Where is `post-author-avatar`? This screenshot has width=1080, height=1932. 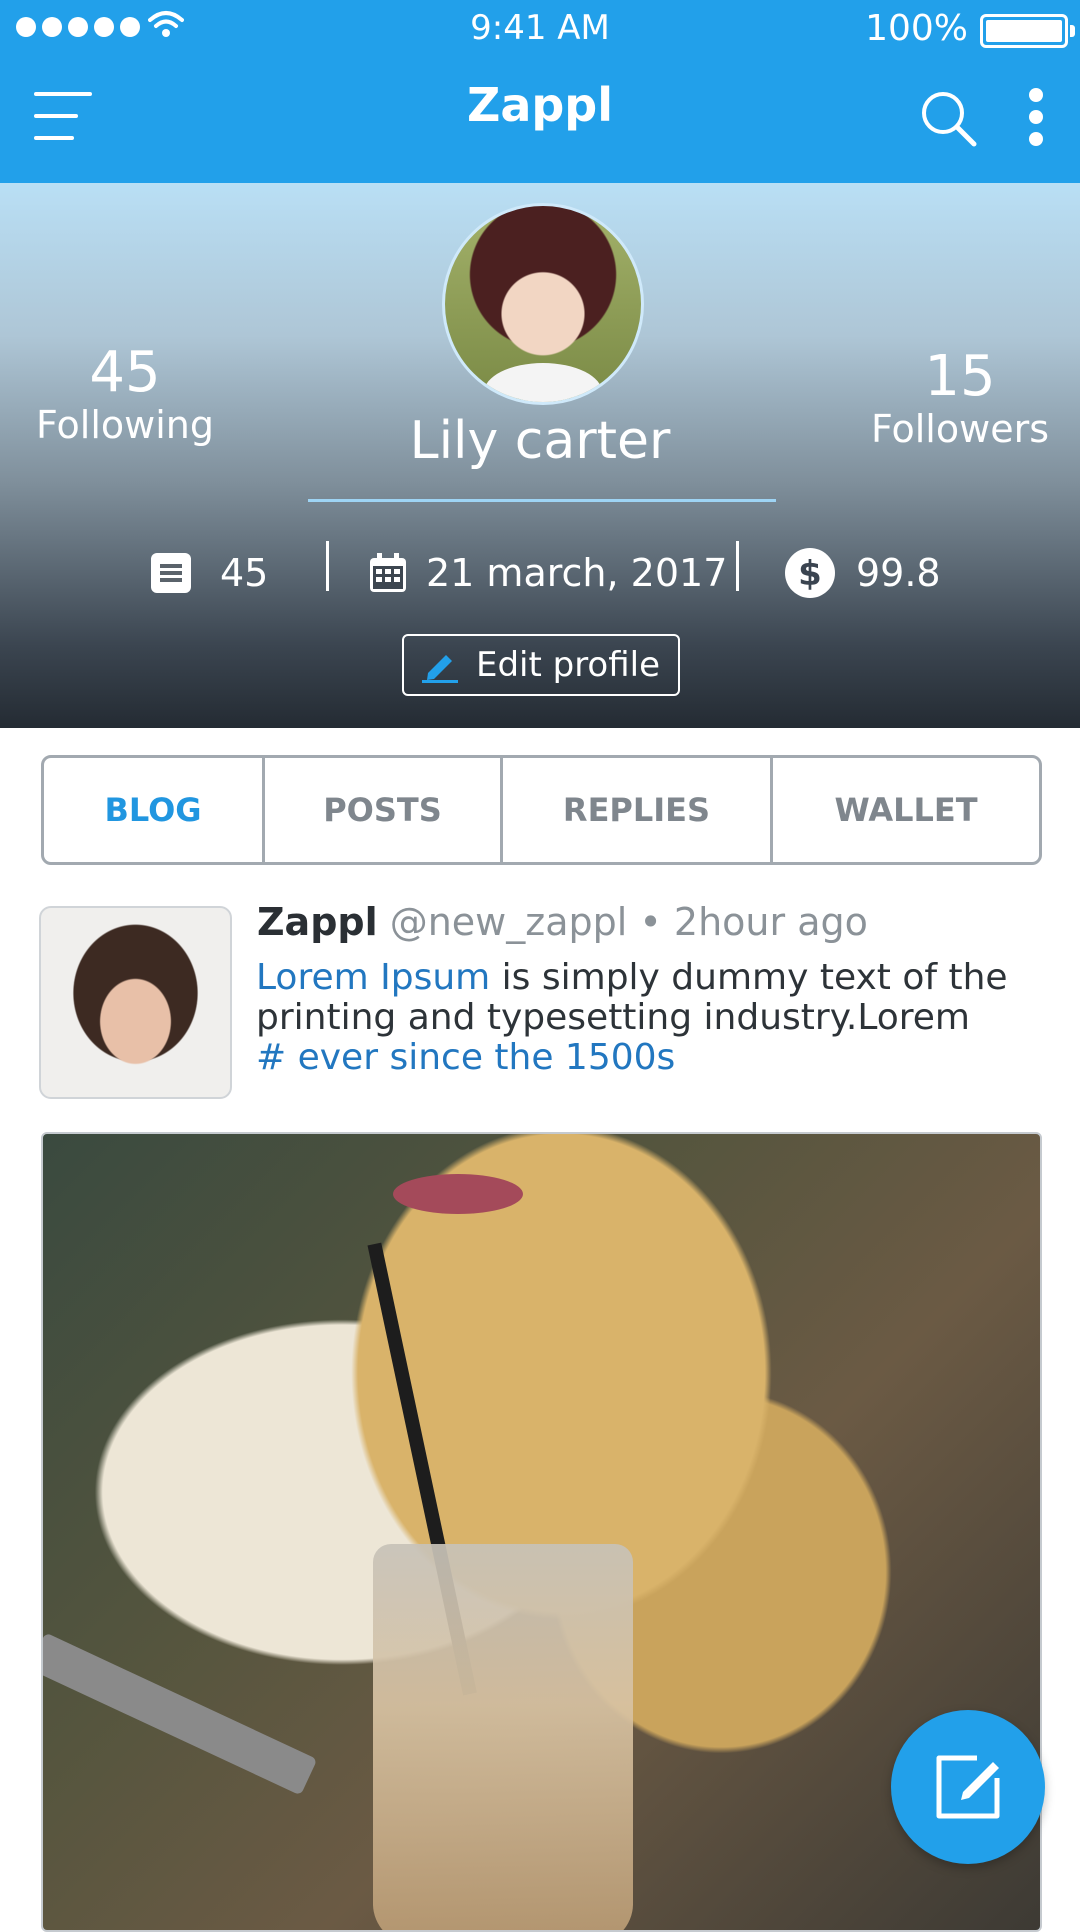
post-author-avatar is located at coordinates (135, 1002).